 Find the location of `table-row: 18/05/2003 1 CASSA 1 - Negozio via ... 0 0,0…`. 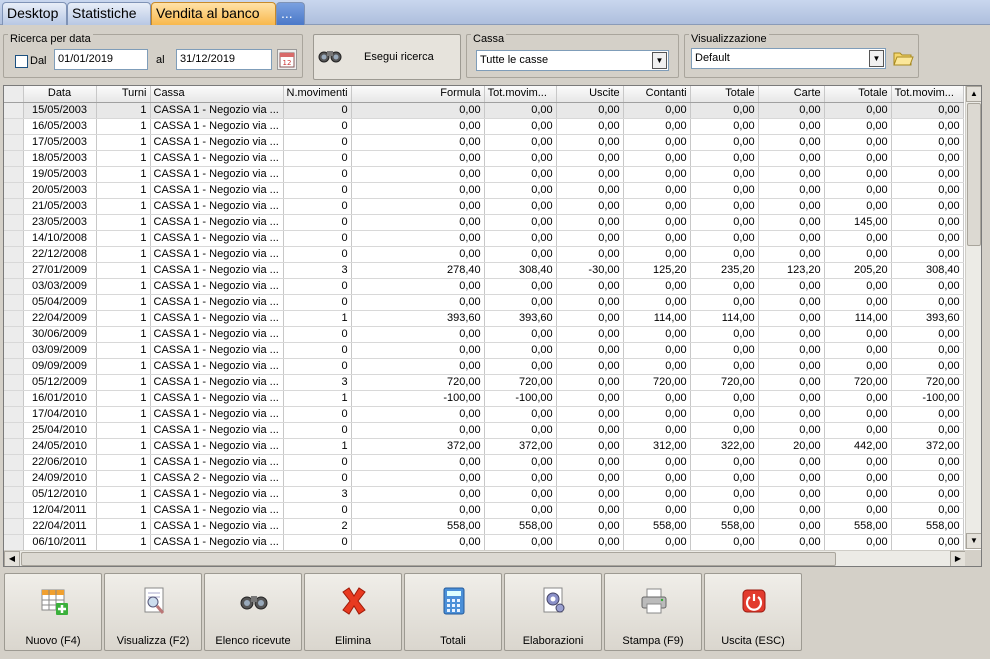

table-row: 18/05/2003 1 CASSA 1 - Negozio via ... 0 0,0… is located at coordinates (484, 158).